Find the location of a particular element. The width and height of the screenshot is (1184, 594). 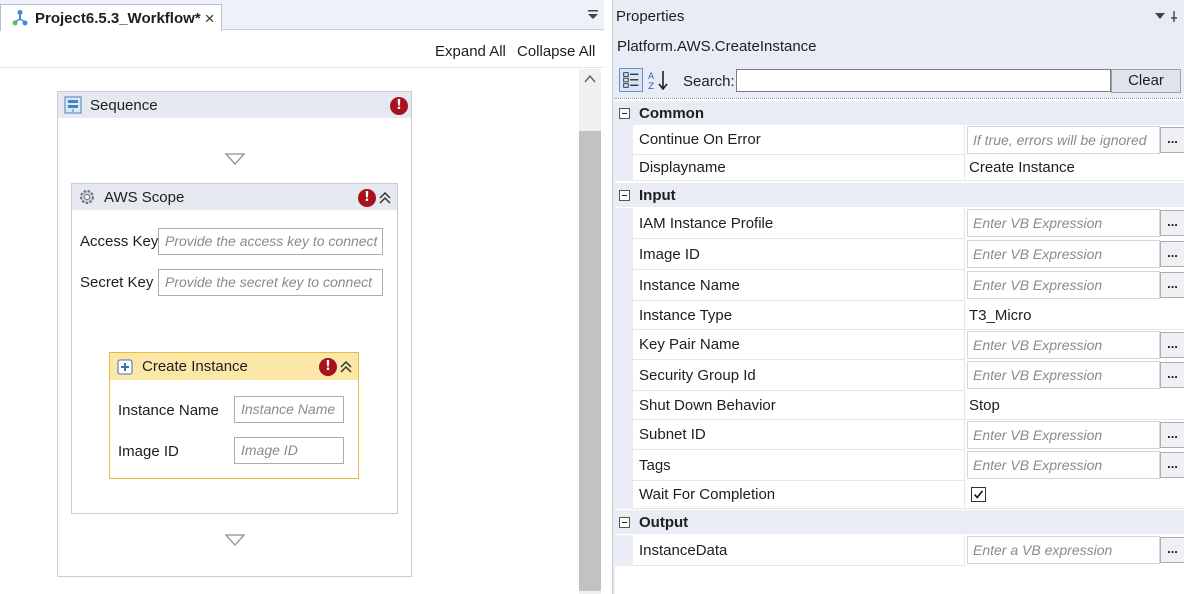

property-name: Security Group Id is located at coordinates (799, 375).